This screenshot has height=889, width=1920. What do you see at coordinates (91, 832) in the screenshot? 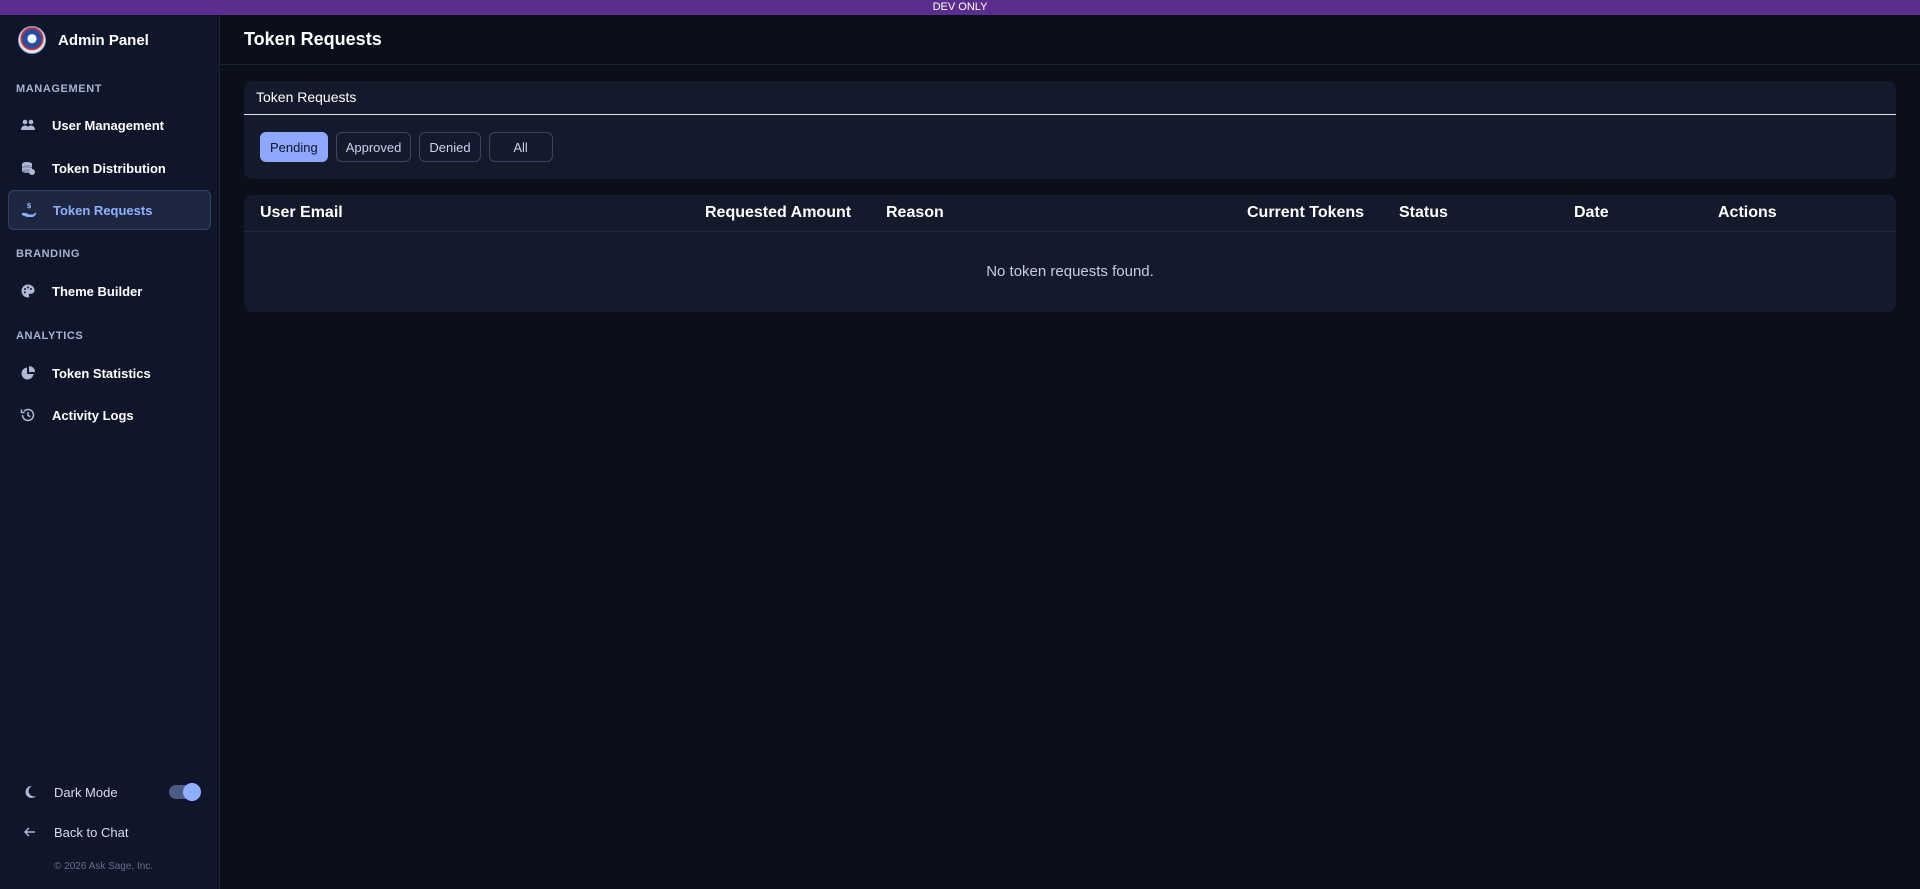
I see `back-to-chat-label: Back to Chat` at bounding box center [91, 832].